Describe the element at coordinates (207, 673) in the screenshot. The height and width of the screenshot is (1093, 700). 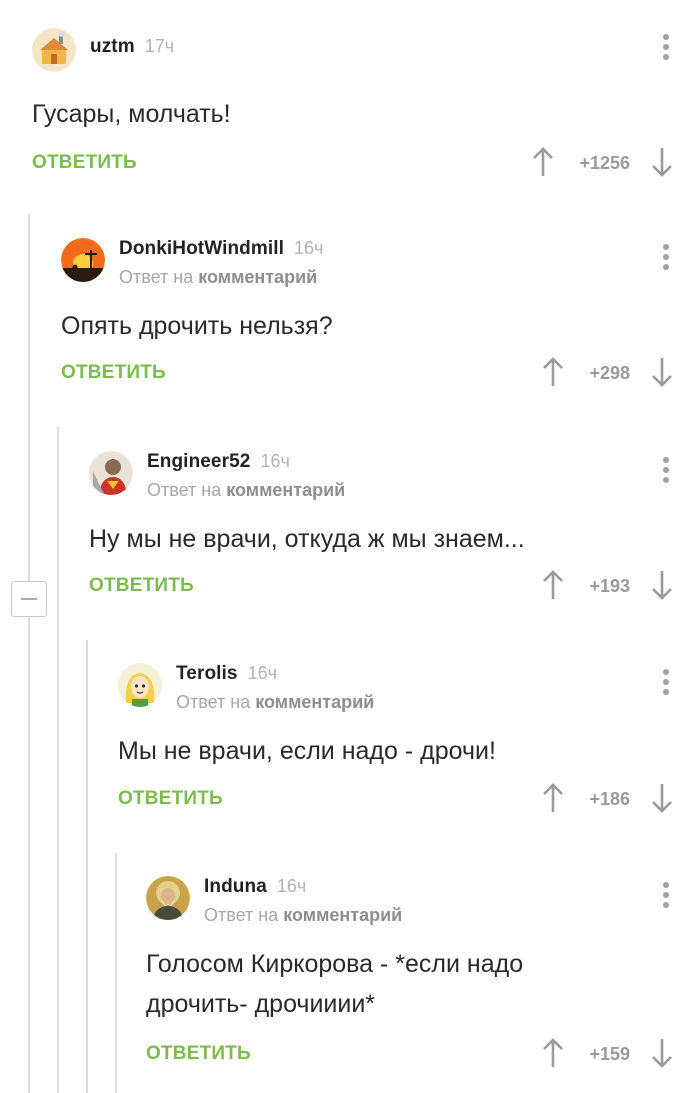
I see `username: Terolis` at that location.